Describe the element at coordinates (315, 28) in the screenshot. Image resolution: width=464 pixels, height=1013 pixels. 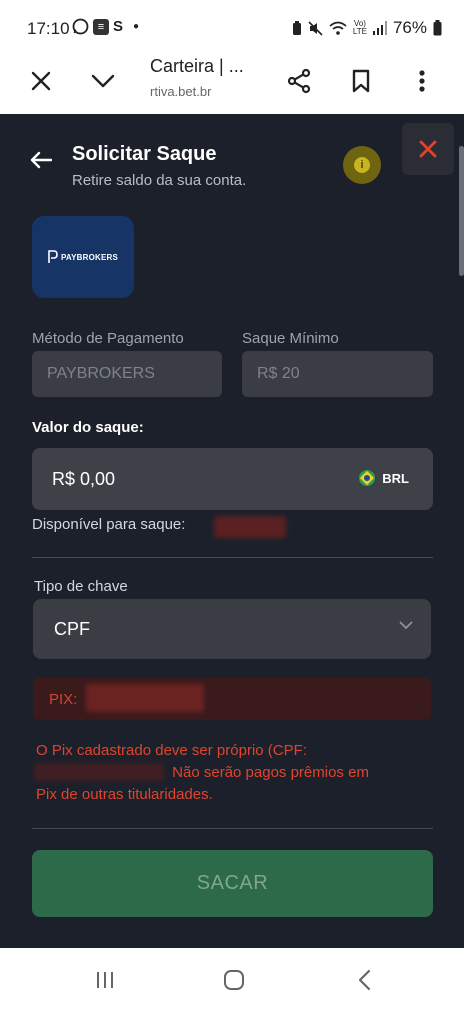
I see `mute-icon` at that location.